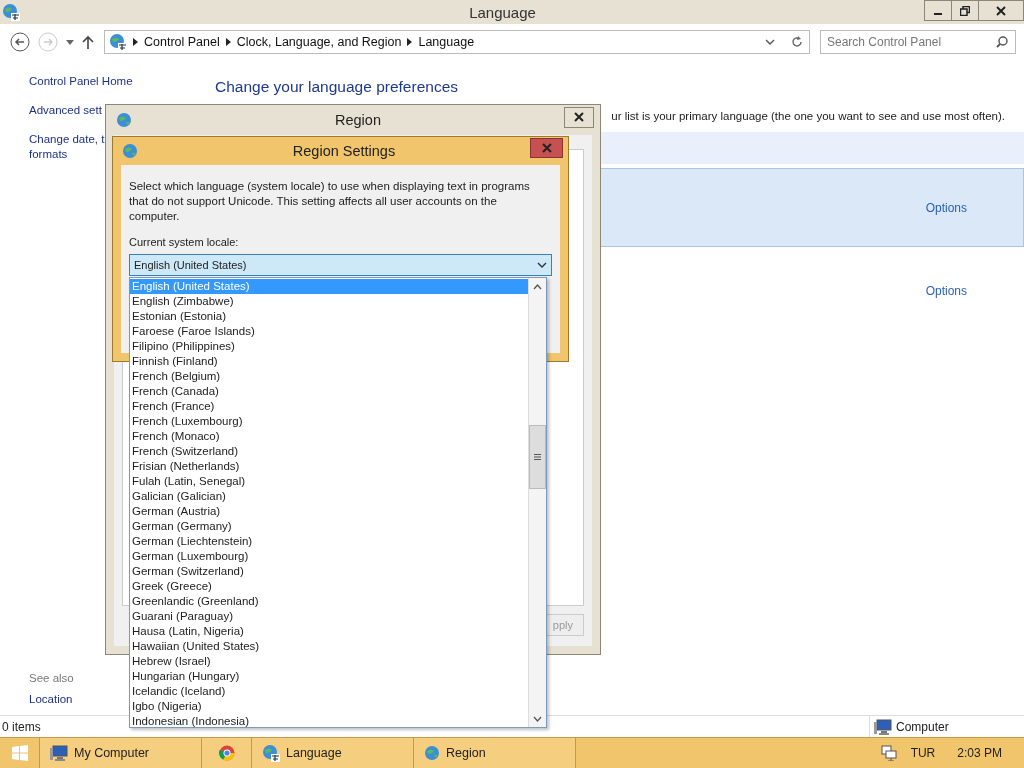 This screenshot has width=1024, height=768. I want to click on search-icon, so click(1002, 42).